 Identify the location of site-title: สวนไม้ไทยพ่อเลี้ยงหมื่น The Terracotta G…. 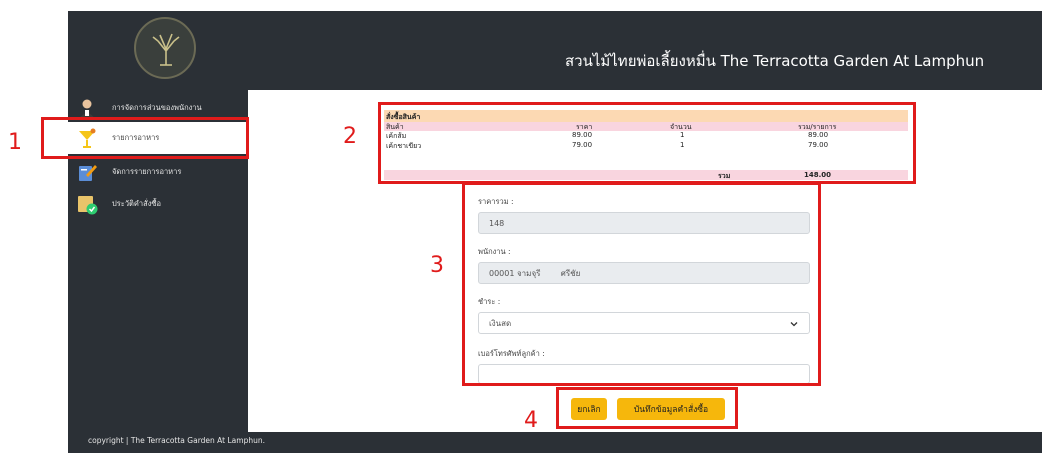
(775, 61).